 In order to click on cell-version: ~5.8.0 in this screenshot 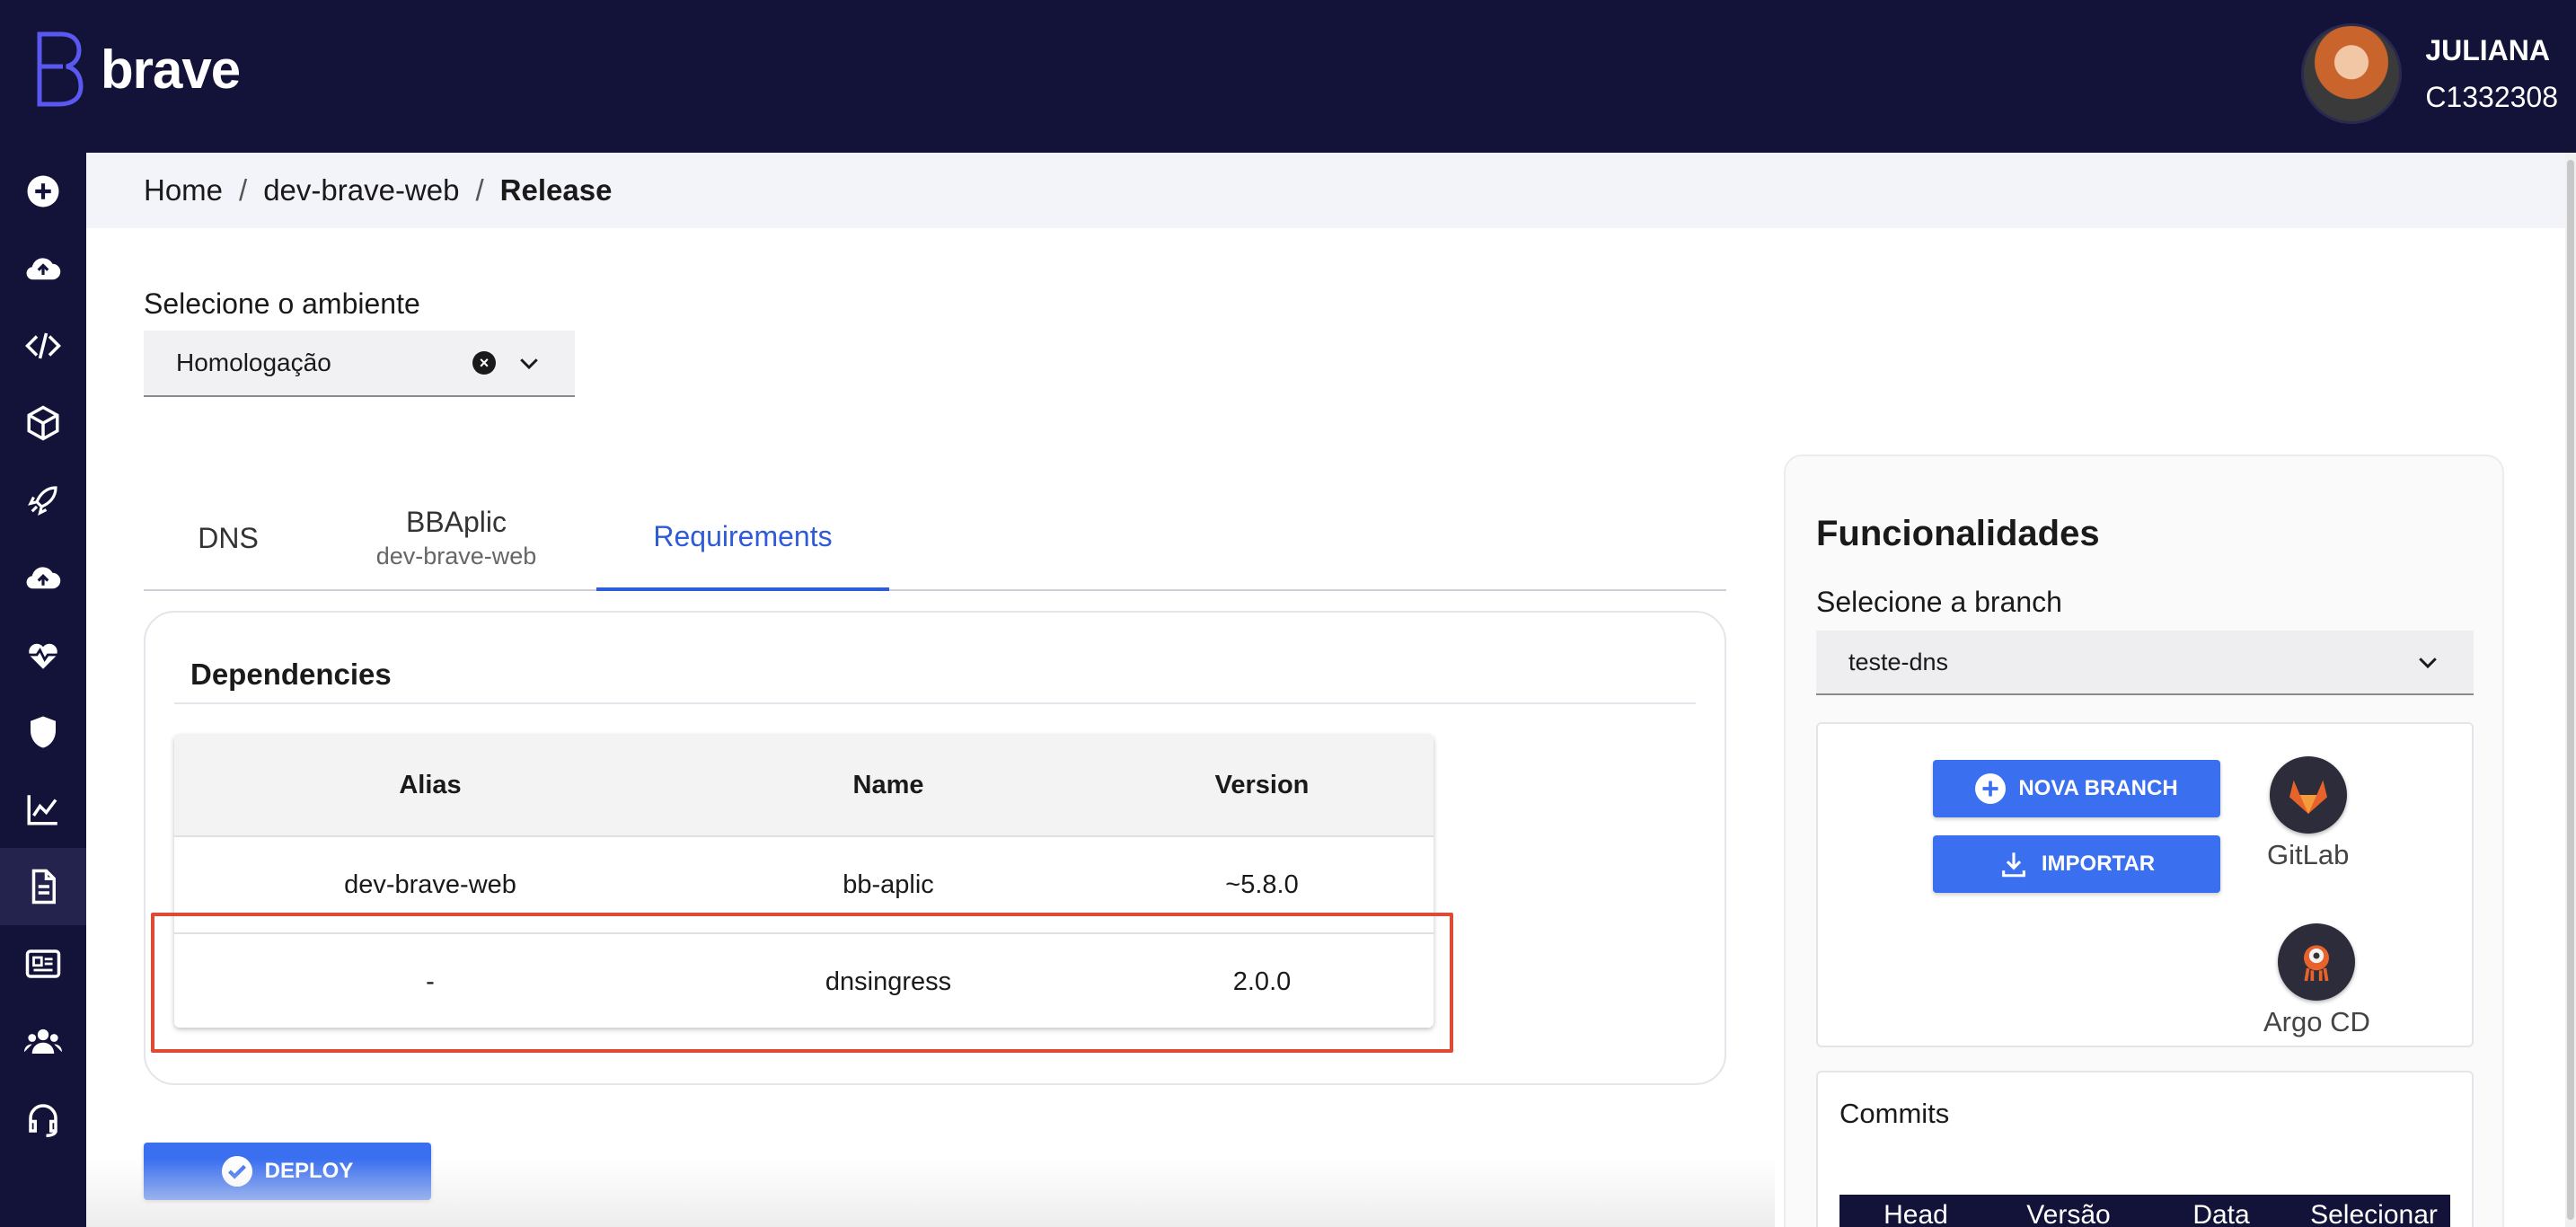, I will do `click(1262, 884)`.